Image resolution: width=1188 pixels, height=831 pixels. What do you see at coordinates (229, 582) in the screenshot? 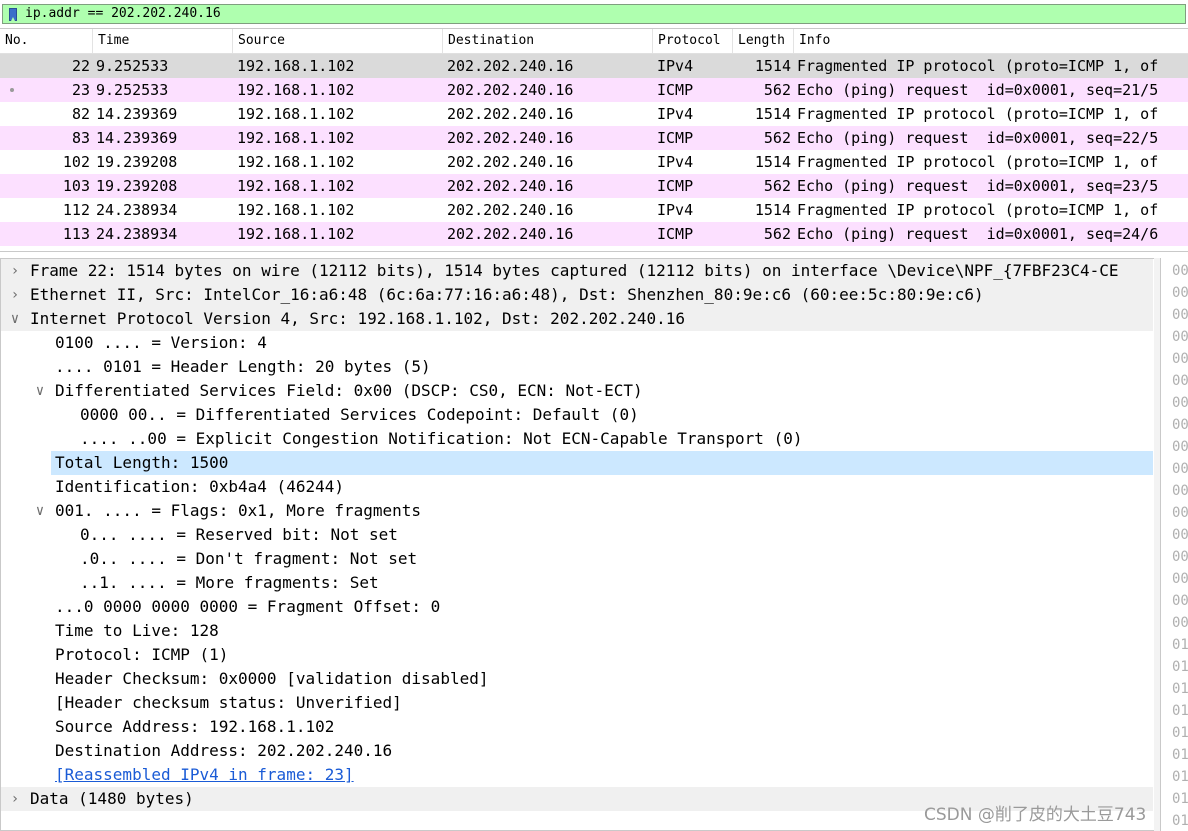
I see `detail-text: ..1. .... = More fragments: Set` at bounding box center [229, 582].